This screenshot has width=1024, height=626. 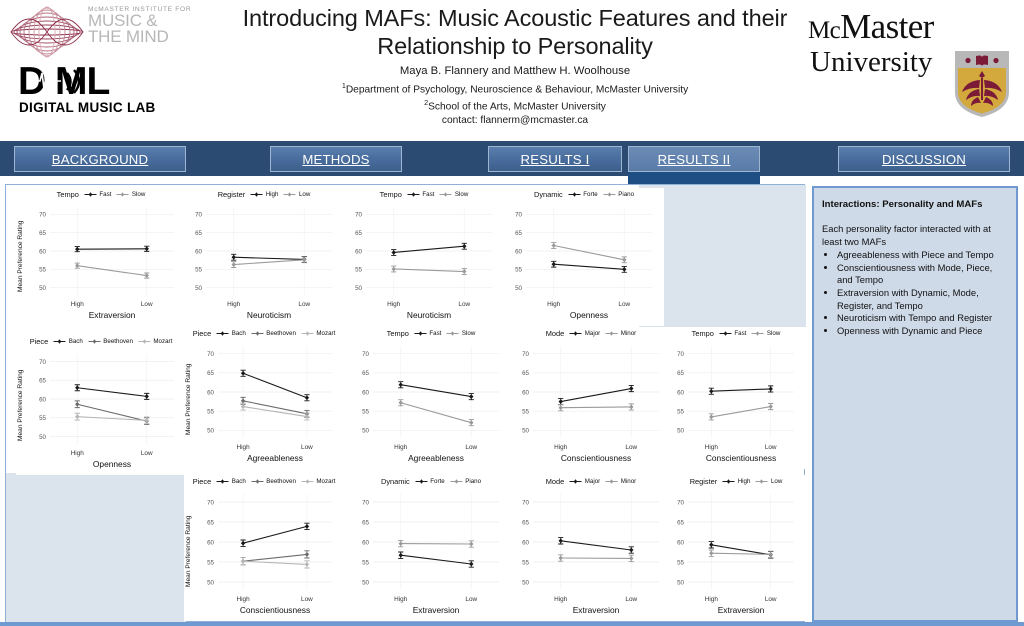 I want to click on sidebar-bullet-item: Neuroticism with Tempo and Register, so click(x=922, y=318).